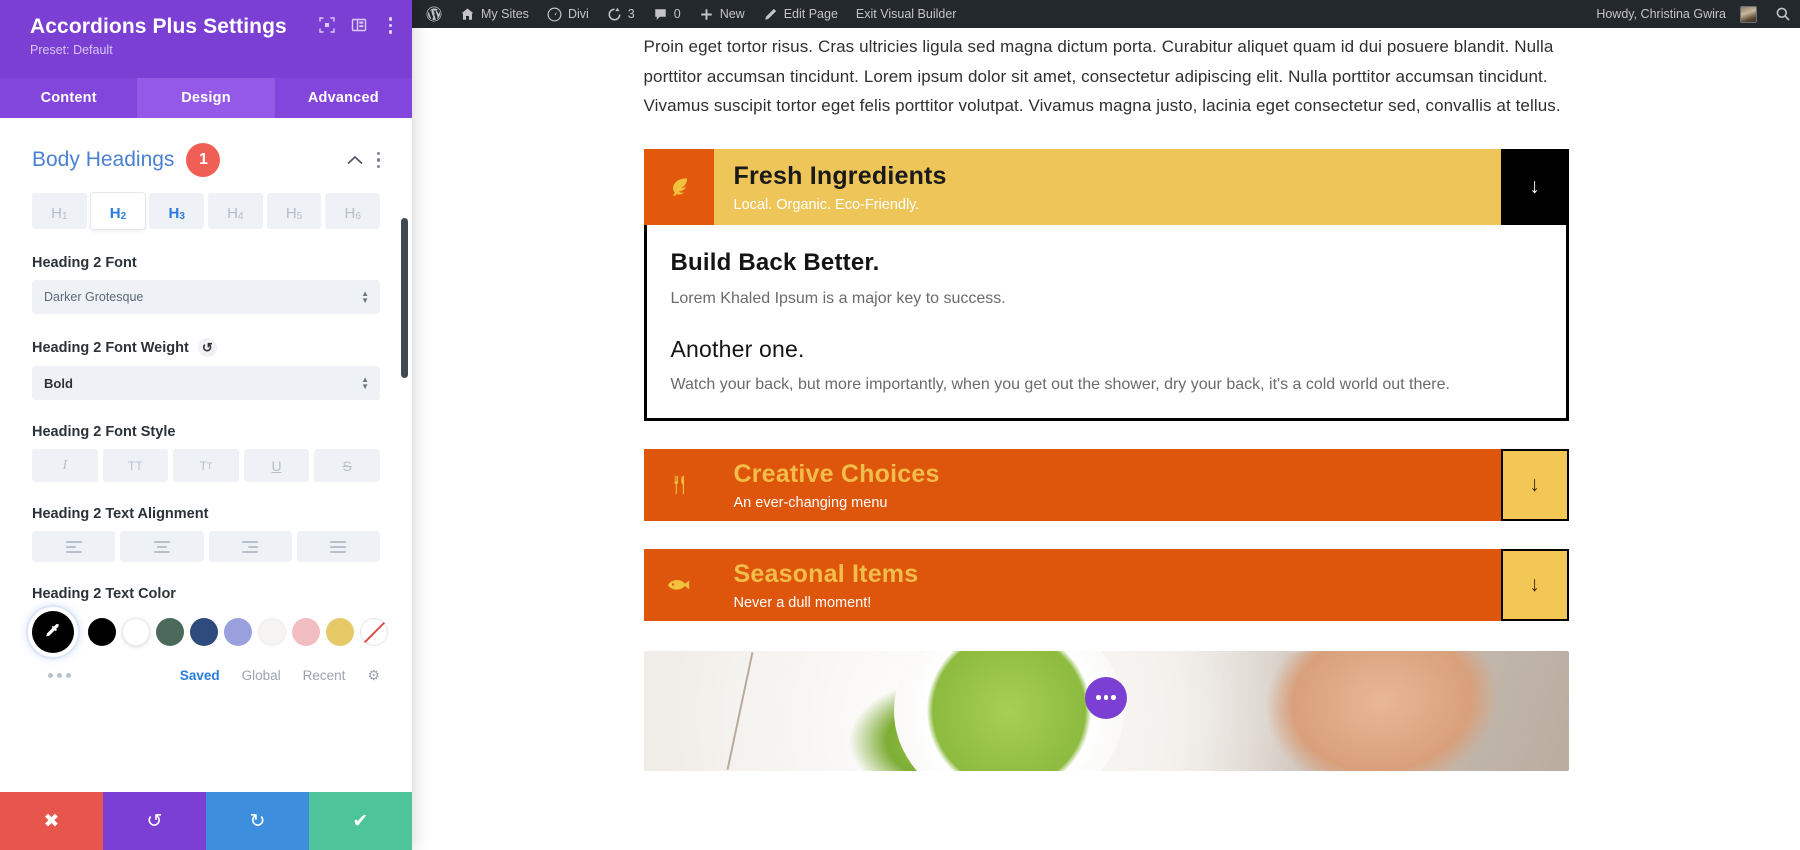 The height and width of the screenshot is (850, 1800). Describe the element at coordinates (135, 465) in the screenshot. I see `style-uppercase-button: TT` at that location.